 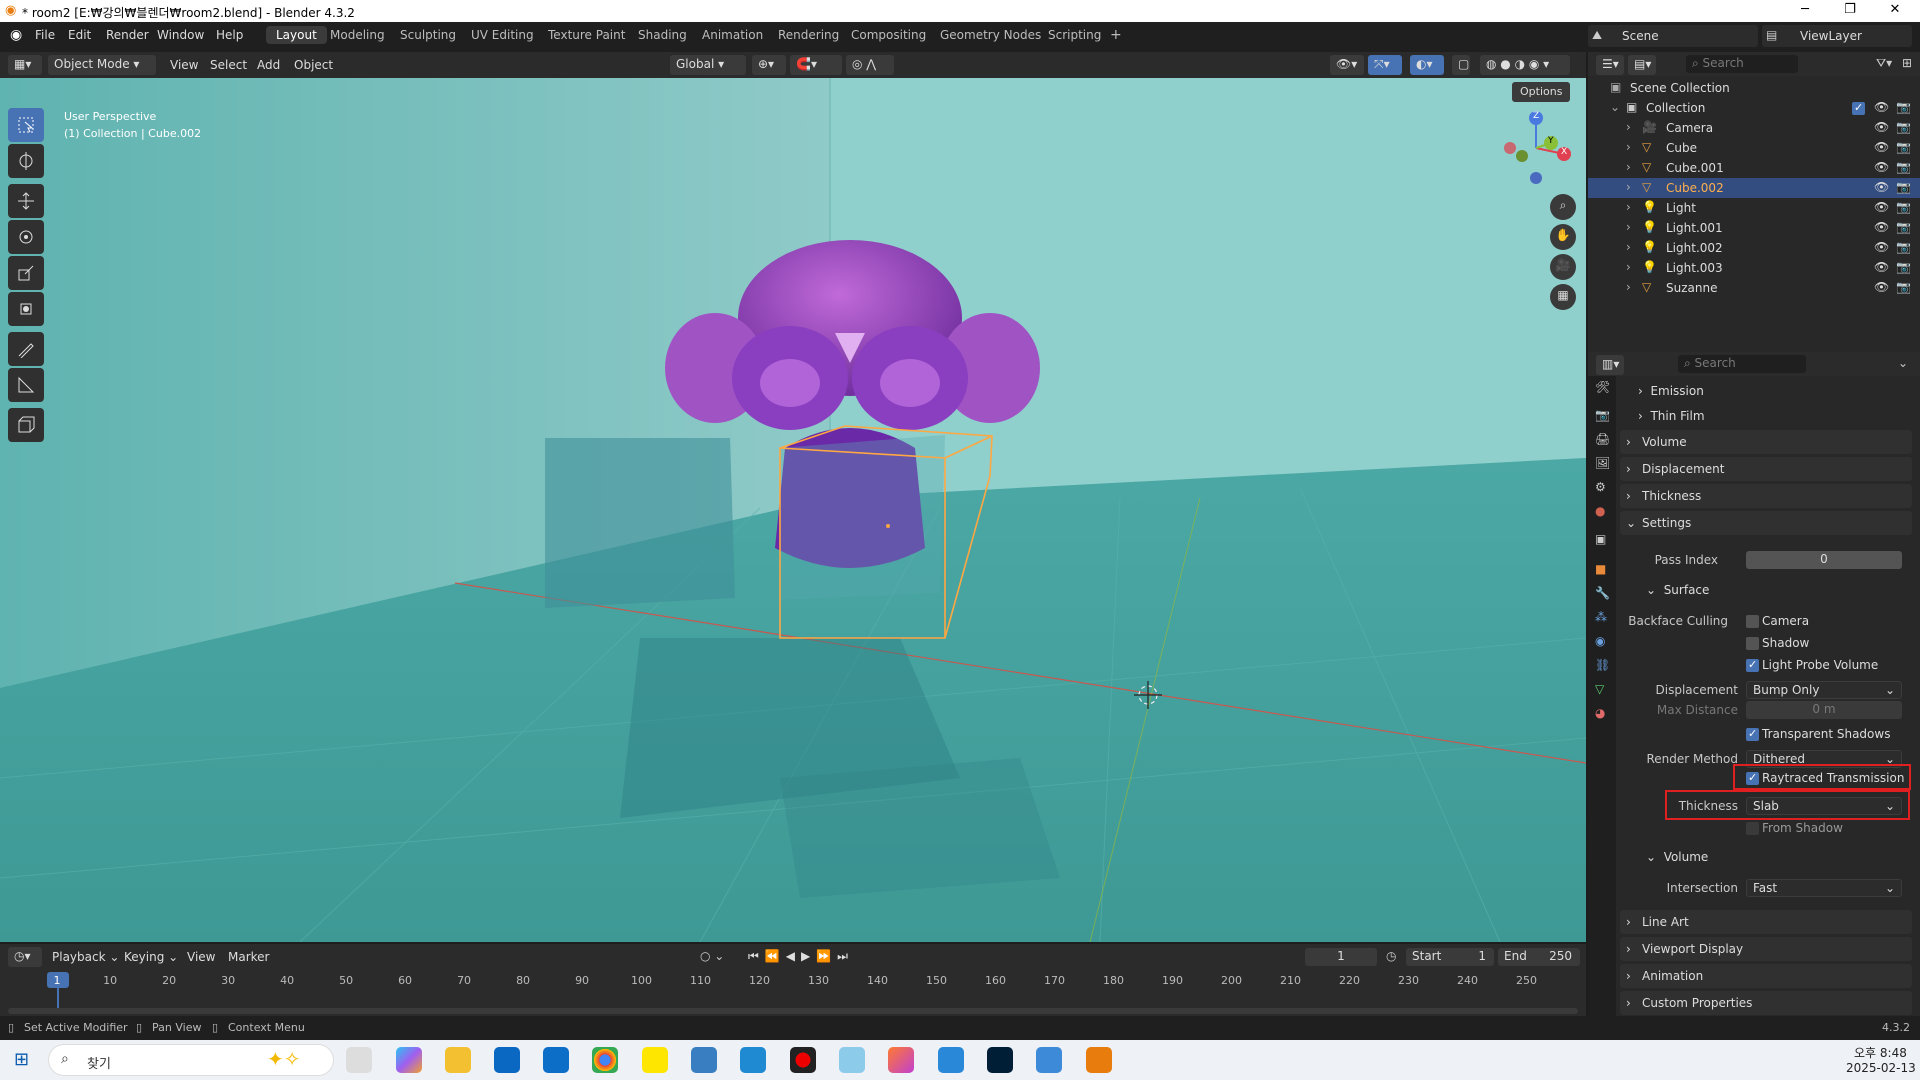 What do you see at coordinates (1049, 1060) in the screenshot?
I see `app3-icon` at bounding box center [1049, 1060].